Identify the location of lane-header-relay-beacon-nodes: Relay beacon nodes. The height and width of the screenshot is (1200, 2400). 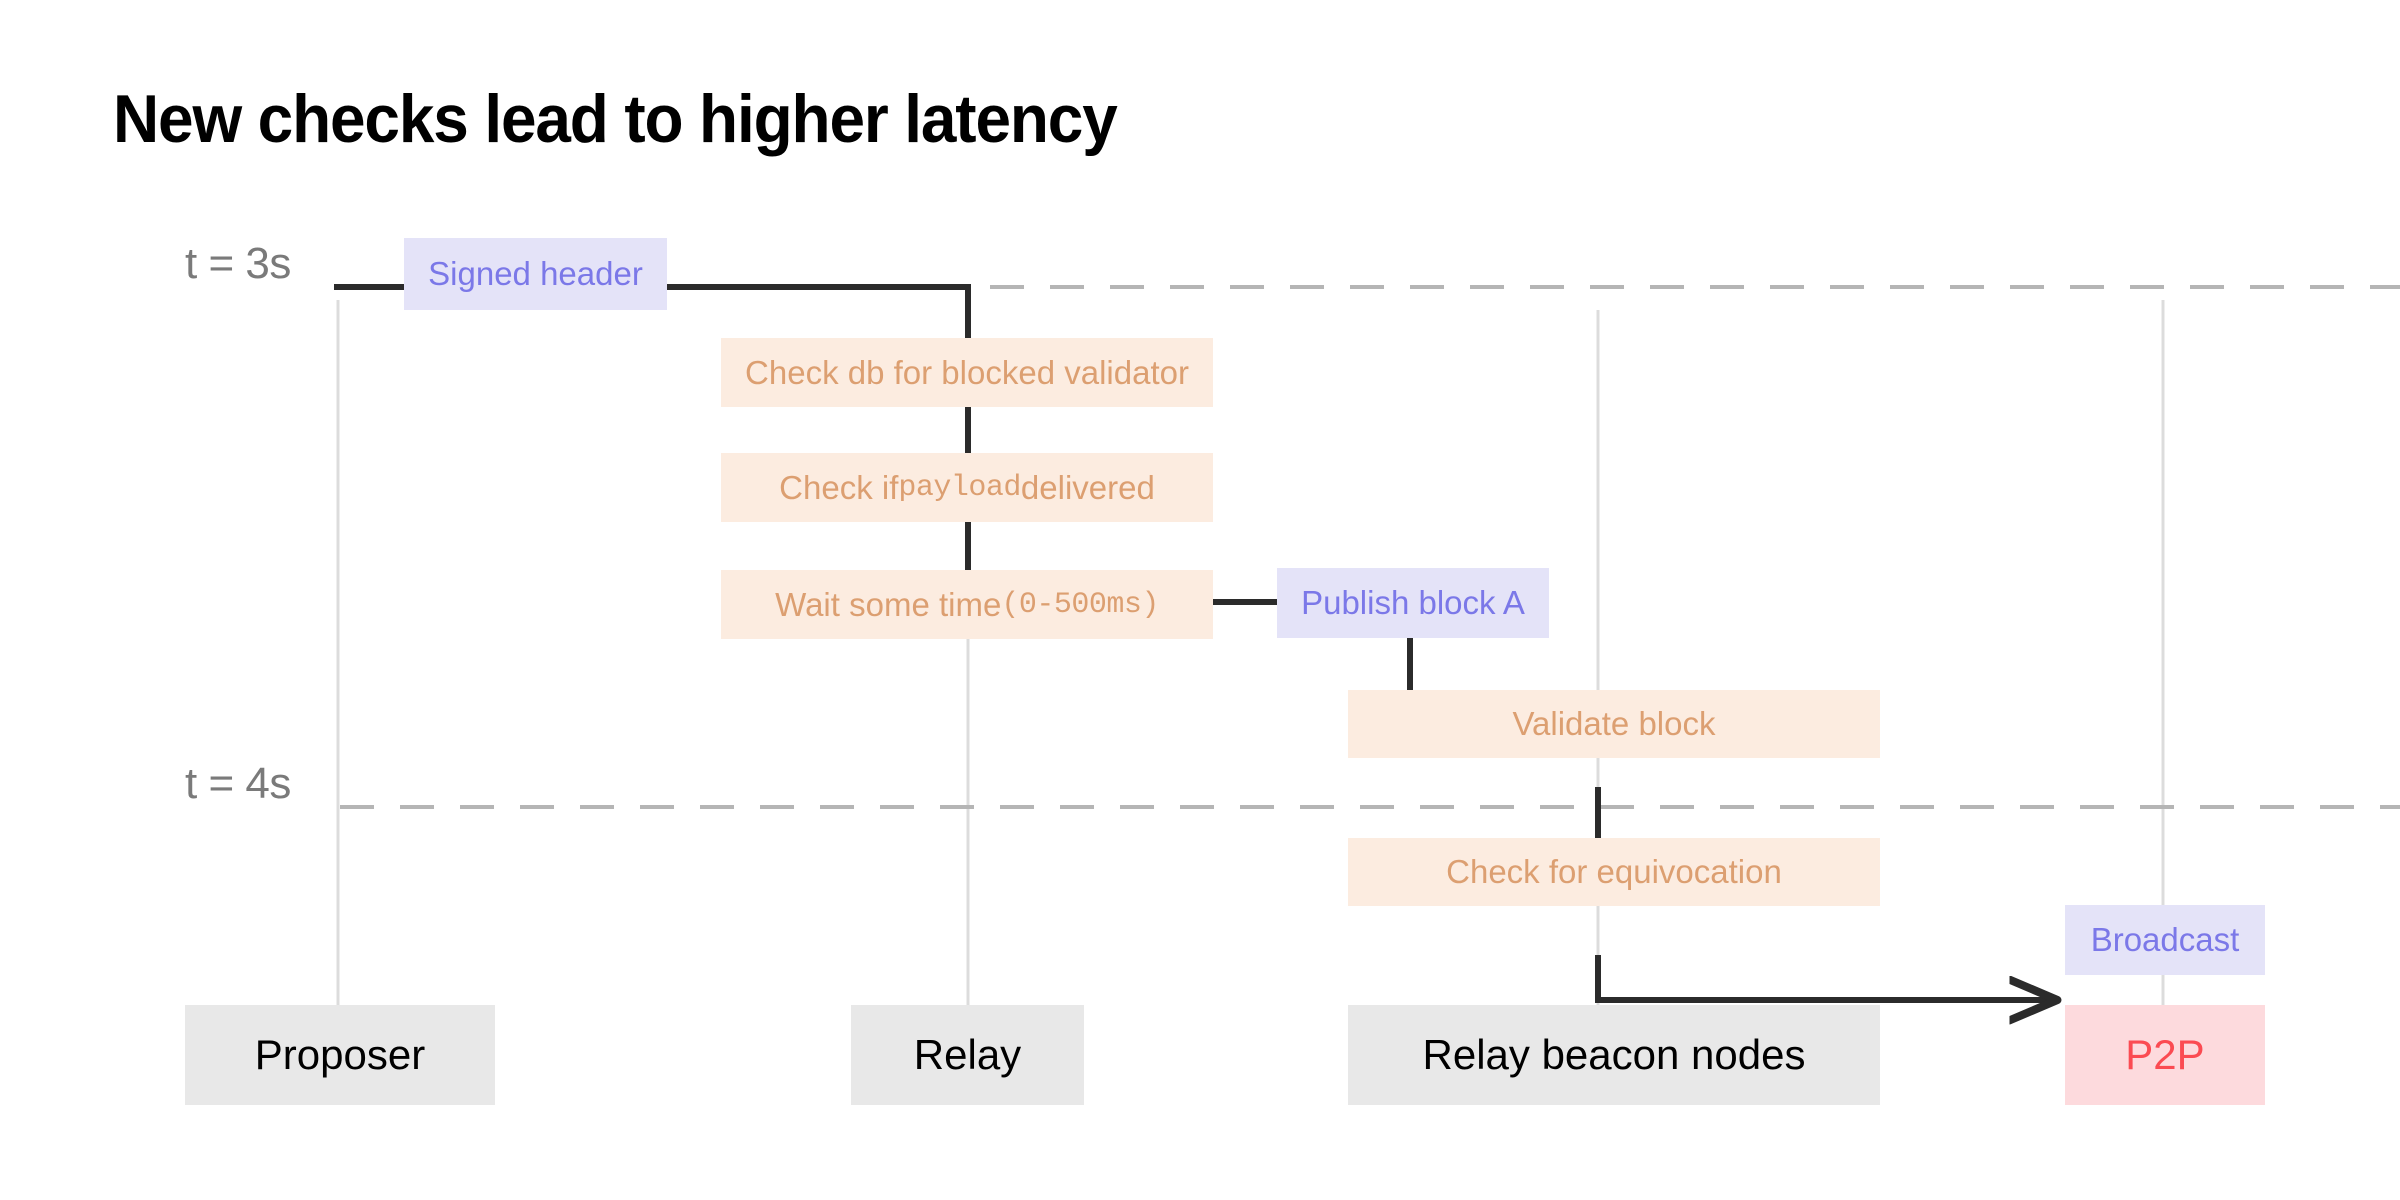
(1614, 1055).